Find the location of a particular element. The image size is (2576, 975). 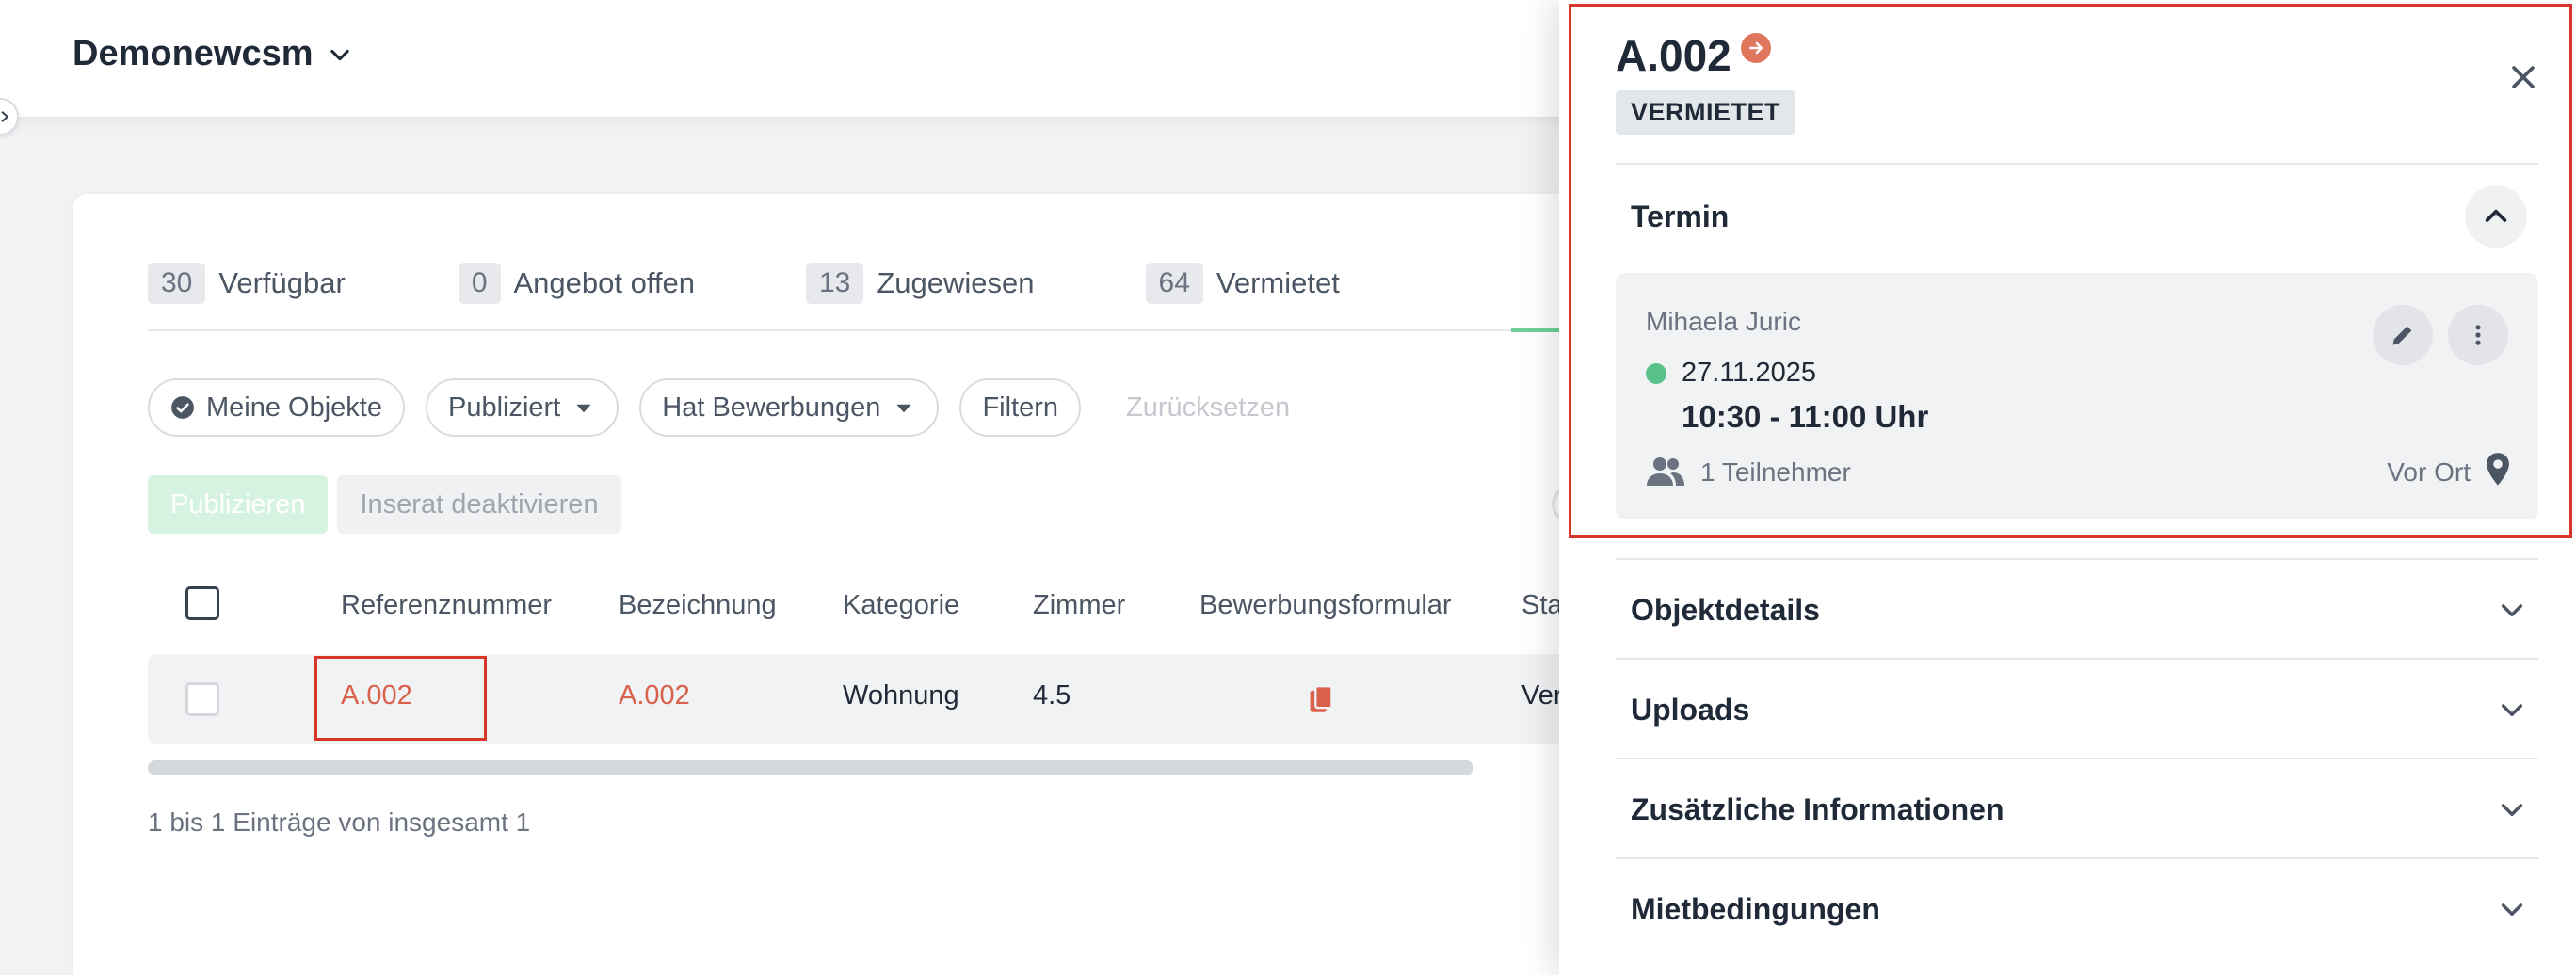

filter-button: Filtern is located at coordinates (1020, 407).